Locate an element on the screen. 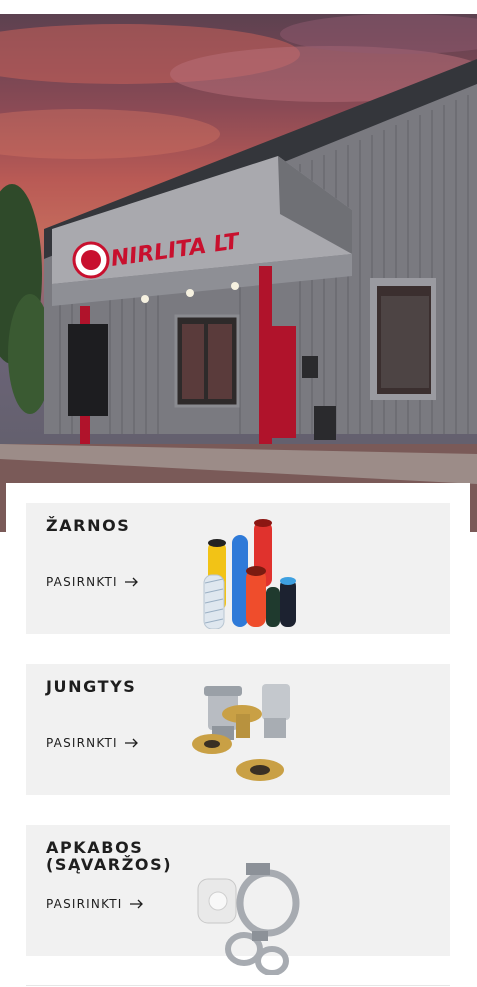  divider is located at coordinates (238, 985).